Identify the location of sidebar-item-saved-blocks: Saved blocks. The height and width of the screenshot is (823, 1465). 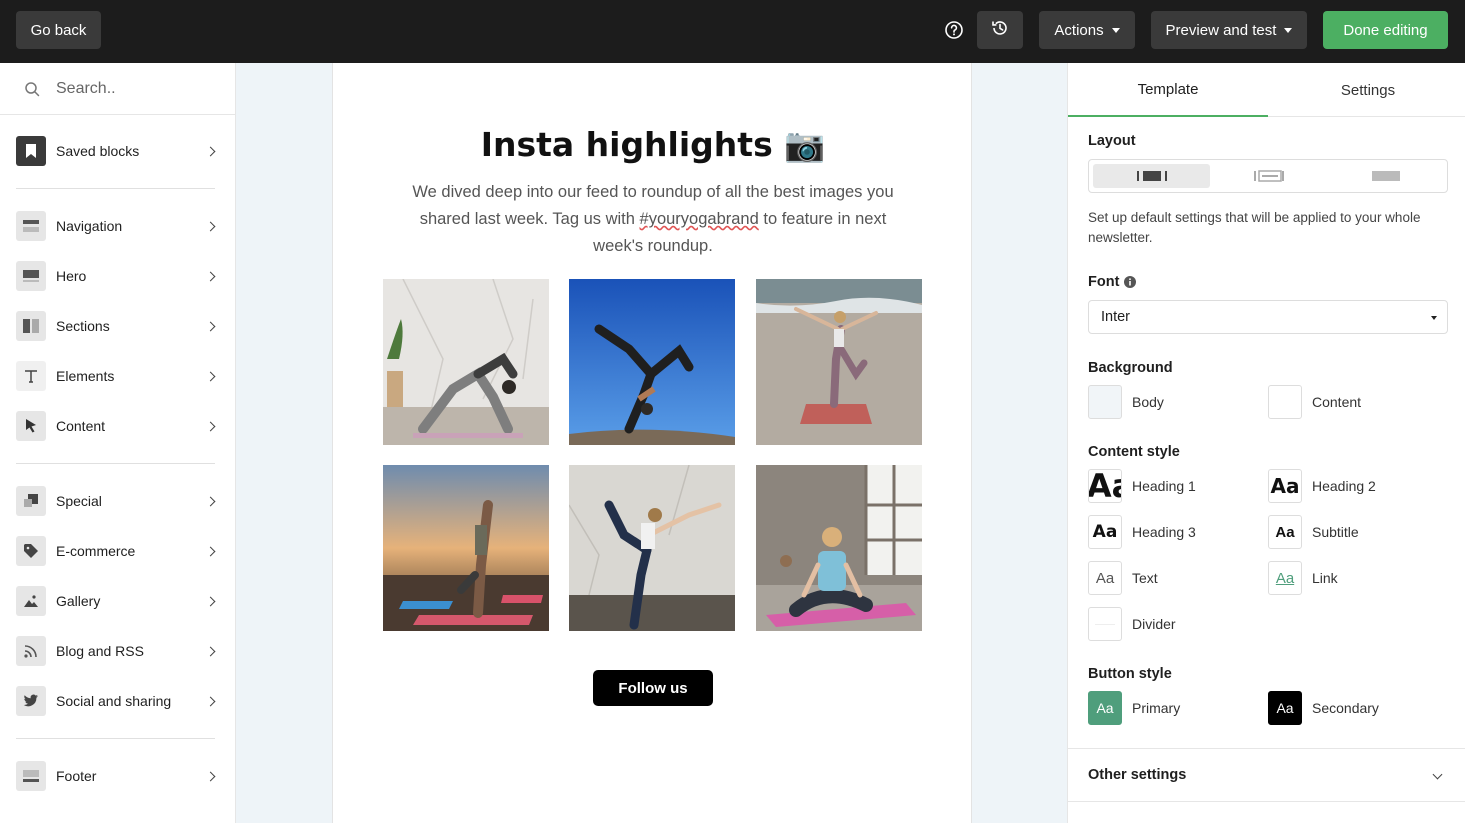
(118, 151).